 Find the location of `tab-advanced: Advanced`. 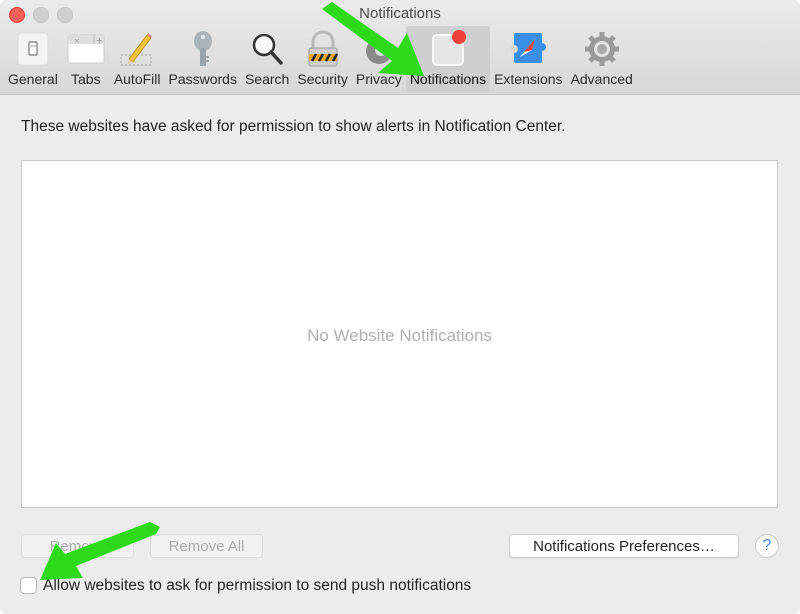

tab-advanced: Advanced is located at coordinates (602, 59).